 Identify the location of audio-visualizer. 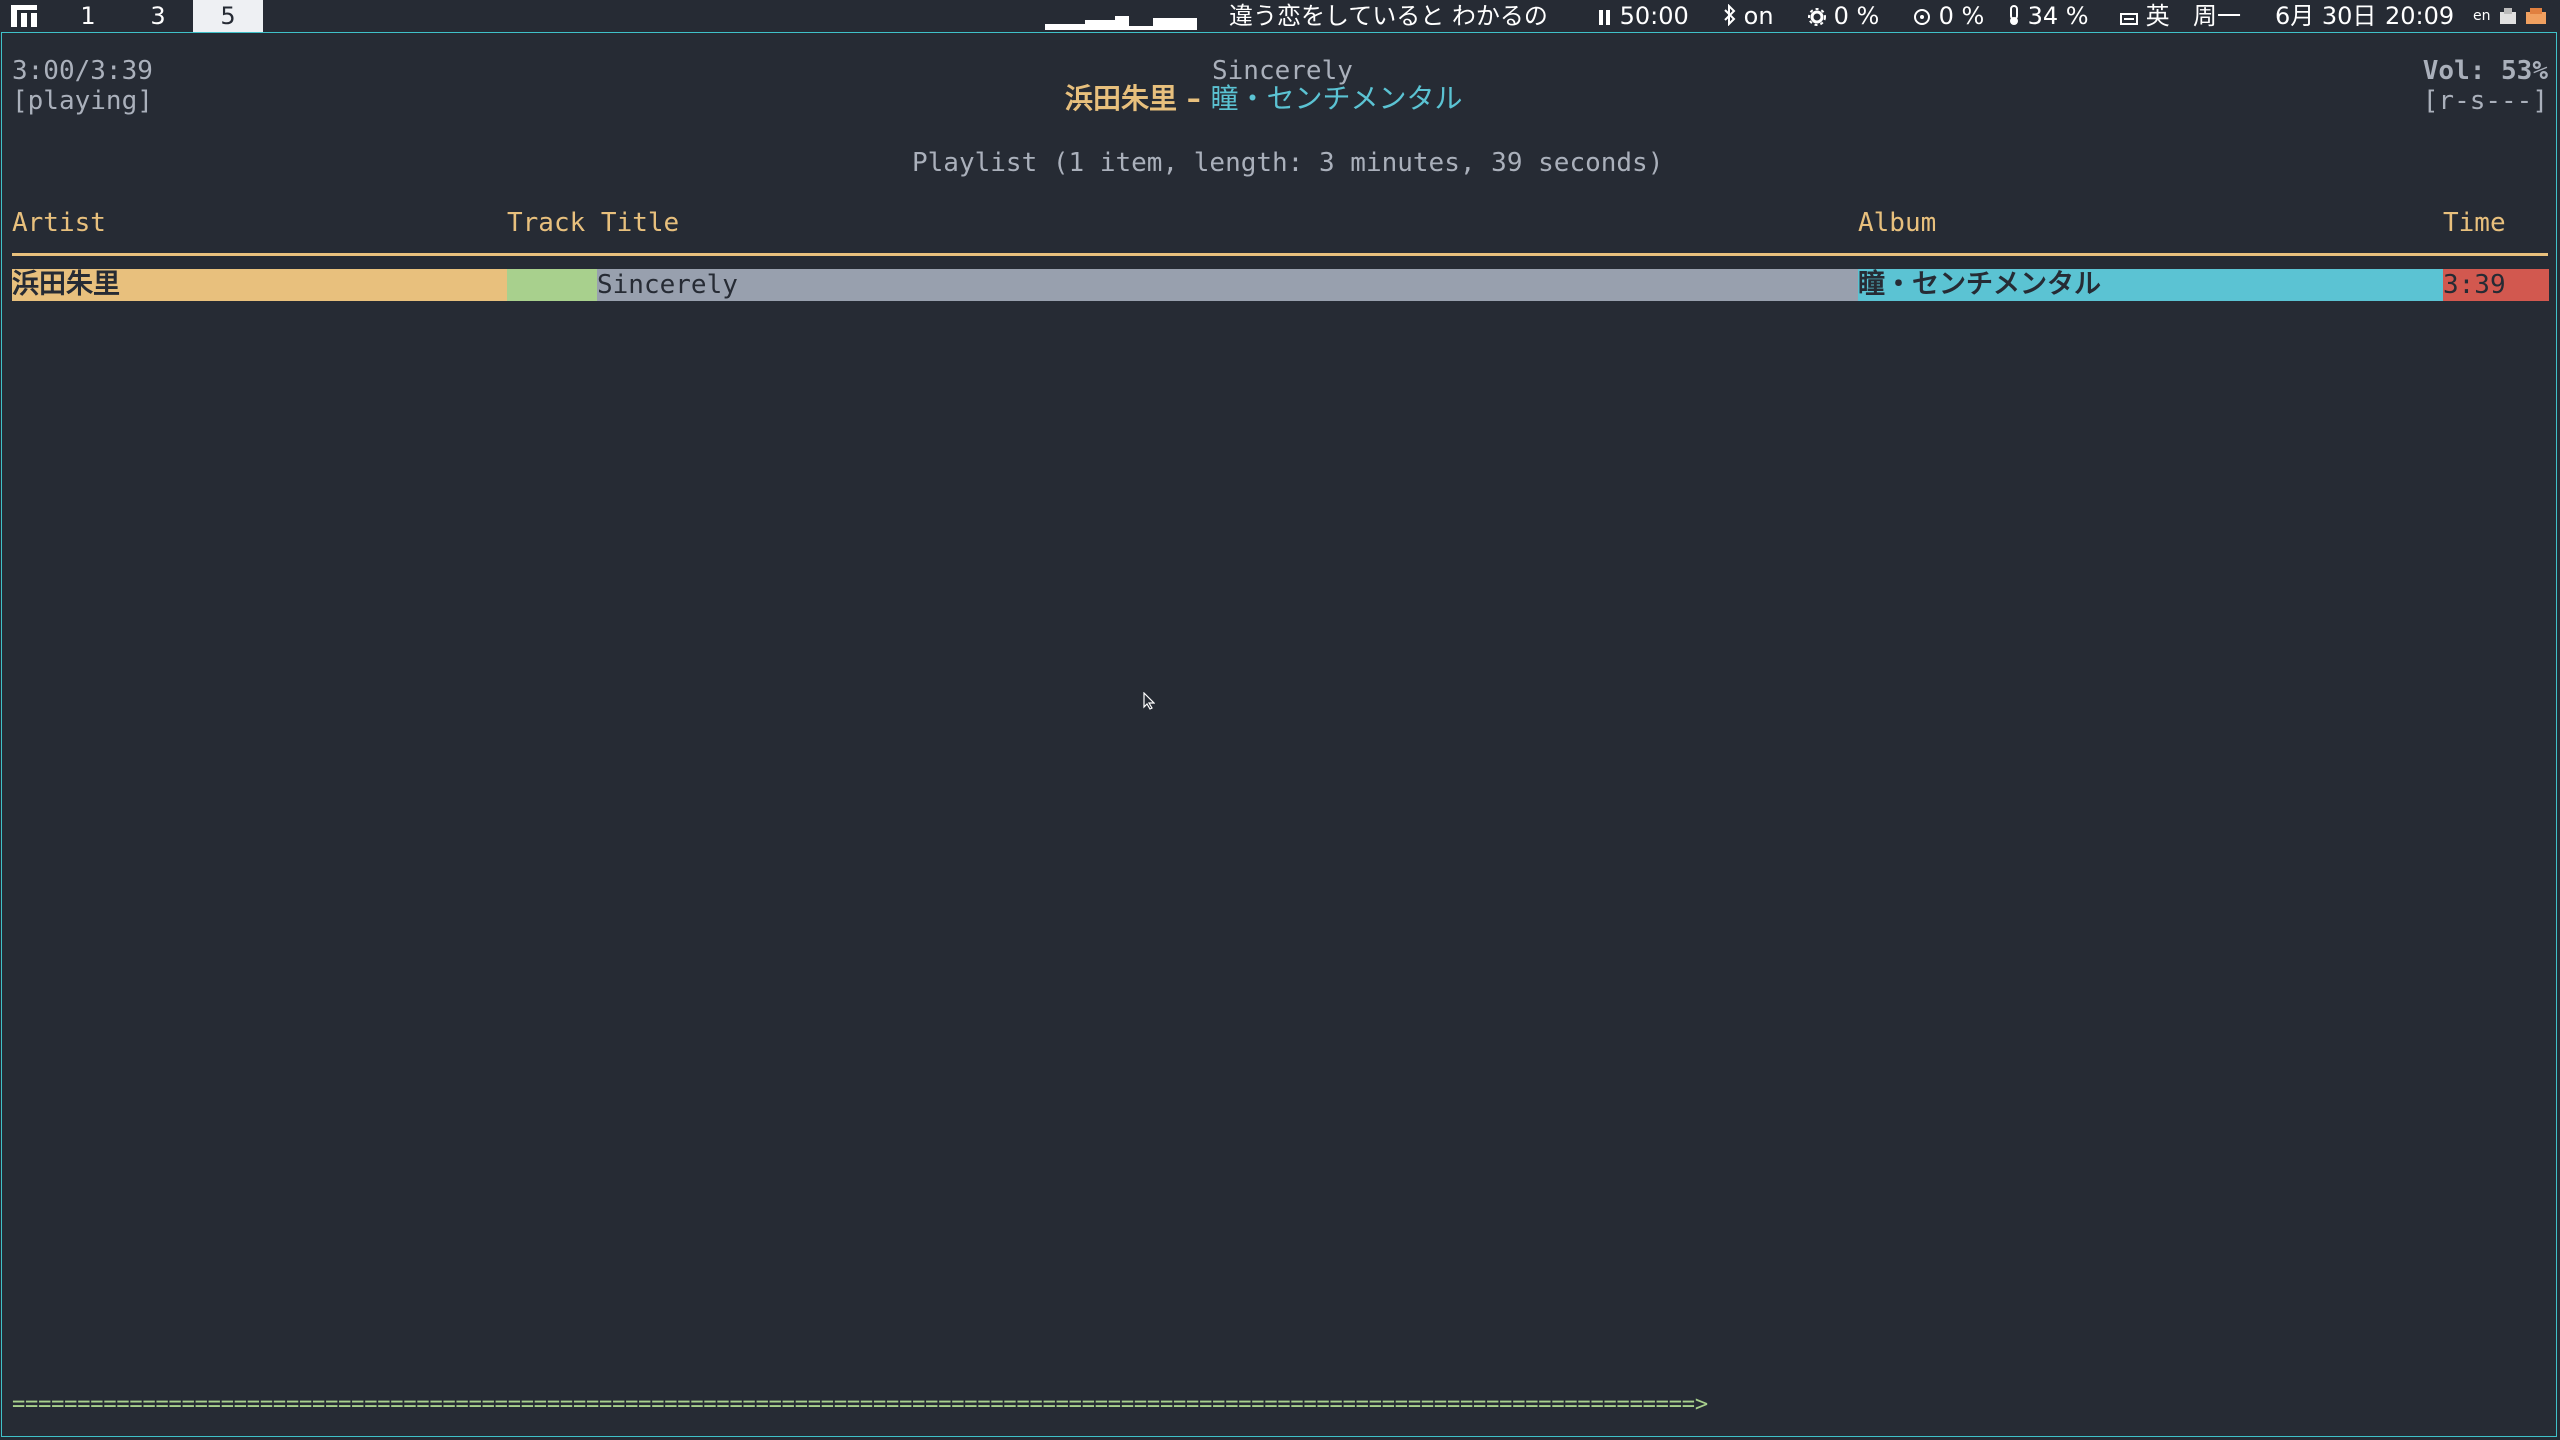
(1121, 23).